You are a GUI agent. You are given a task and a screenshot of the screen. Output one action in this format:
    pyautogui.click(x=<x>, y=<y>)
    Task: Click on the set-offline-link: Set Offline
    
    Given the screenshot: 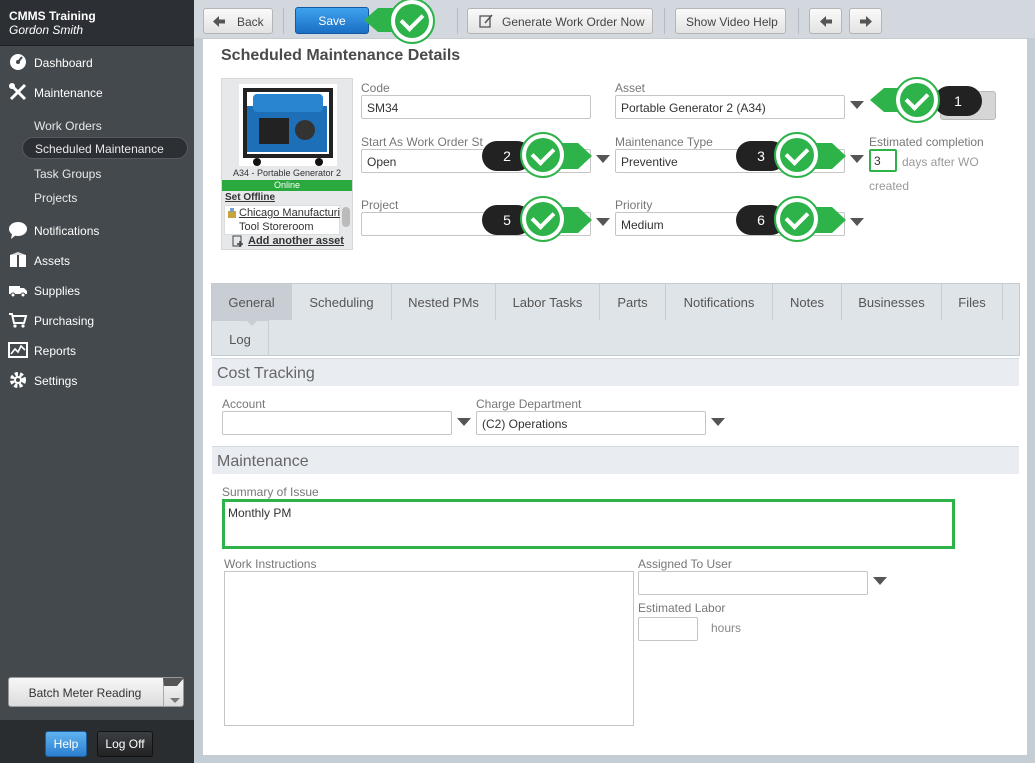 What is the action you would take?
    pyautogui.click(x=250, y=197)
    